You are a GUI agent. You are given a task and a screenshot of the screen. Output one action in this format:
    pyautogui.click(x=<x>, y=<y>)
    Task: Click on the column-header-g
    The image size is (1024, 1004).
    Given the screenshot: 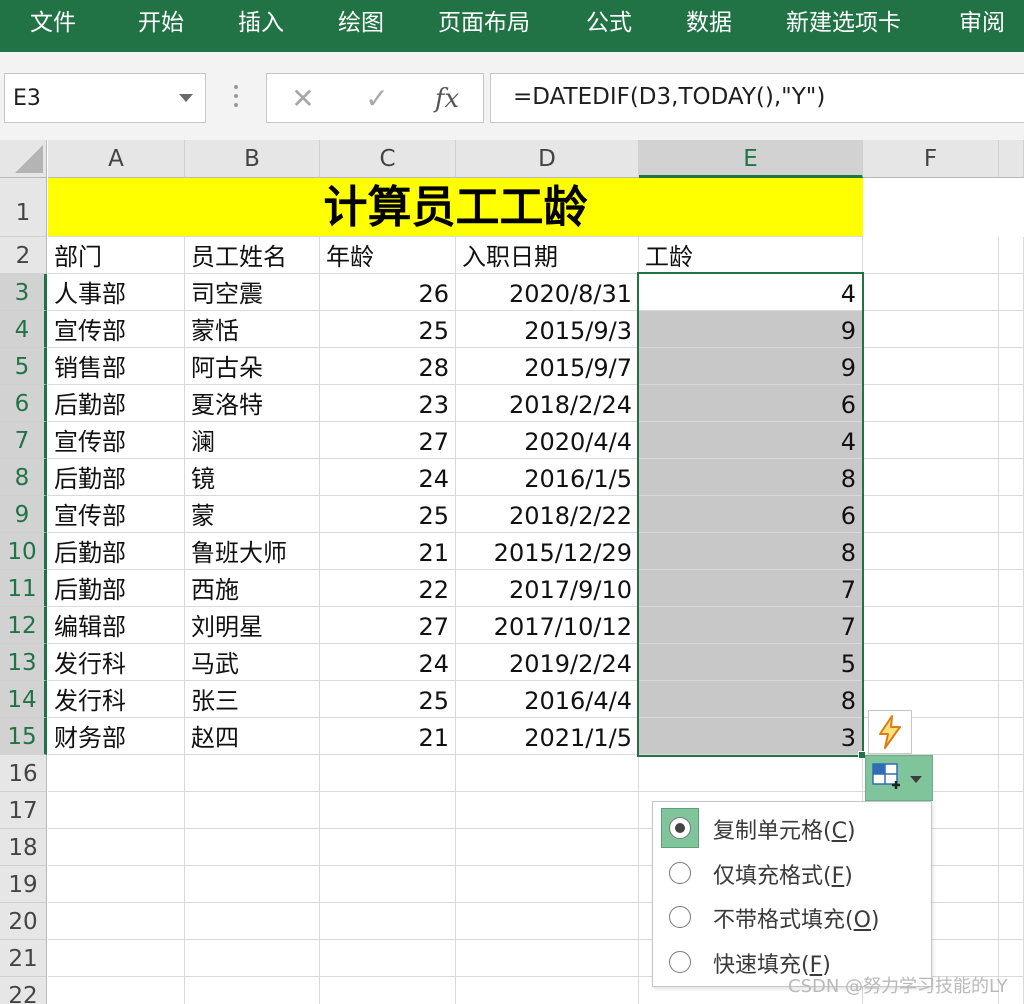 What is the action you would take?
    pyautogui.click(x=1011, y=159)
    